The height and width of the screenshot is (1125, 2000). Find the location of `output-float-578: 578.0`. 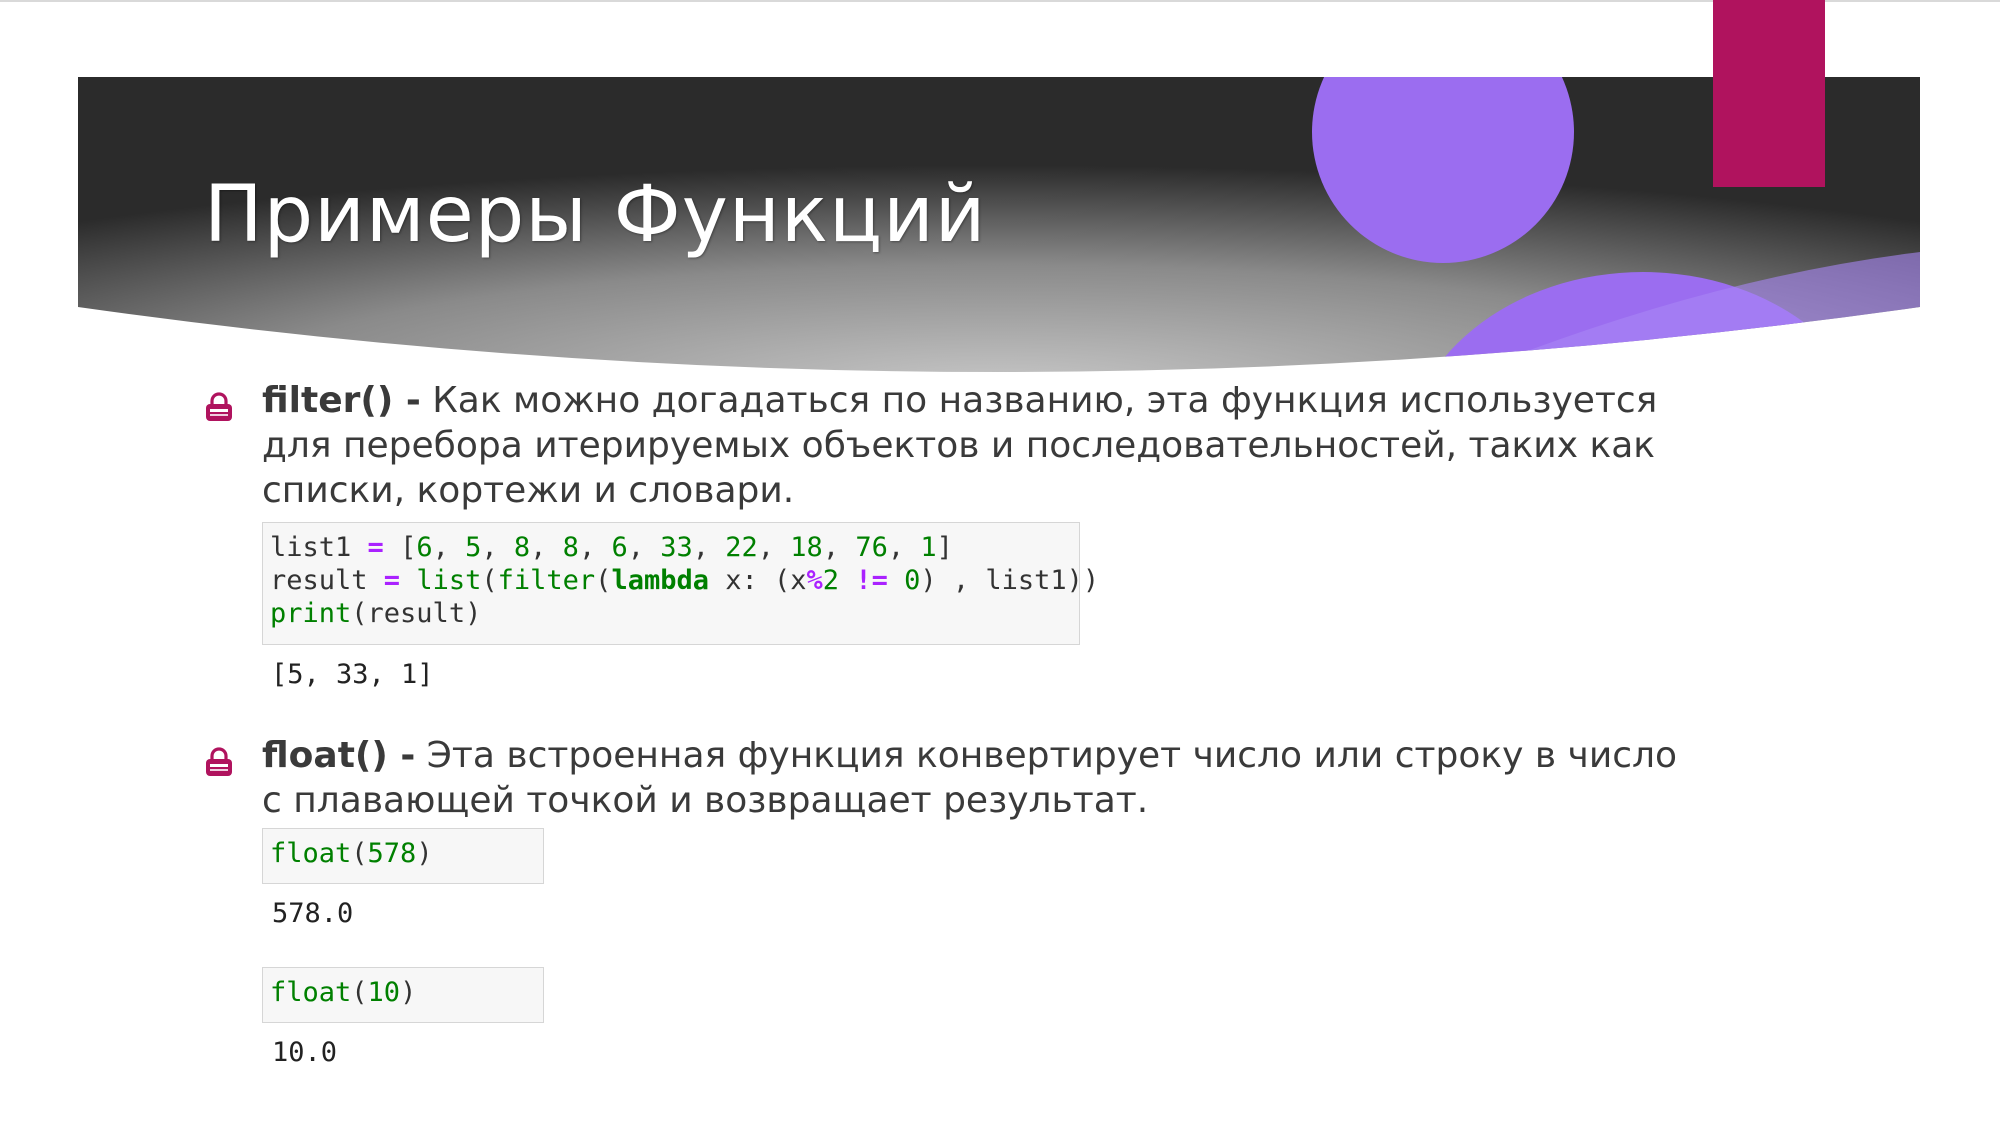

output-float-578: 578.0 is located at coordinates (313, 913).